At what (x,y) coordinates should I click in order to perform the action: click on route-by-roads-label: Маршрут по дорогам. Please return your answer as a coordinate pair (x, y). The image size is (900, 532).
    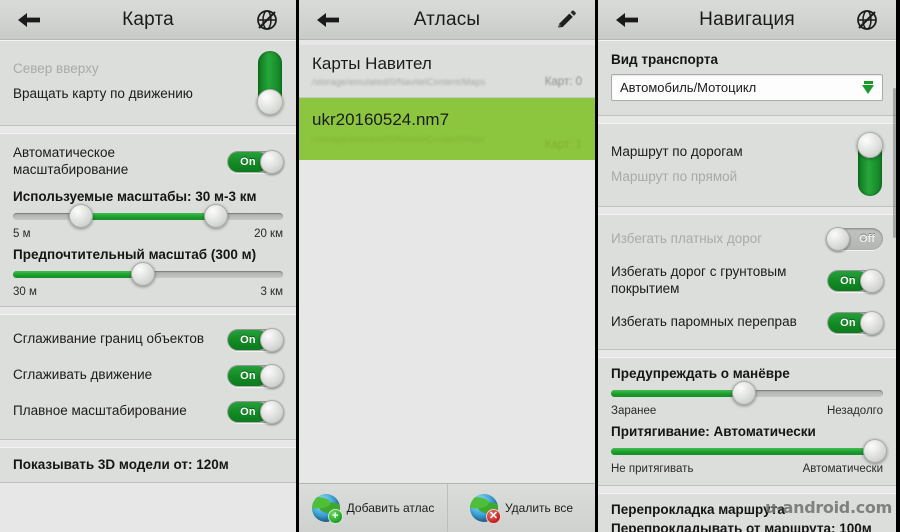
    Looking at the image, I should click on (677, 152).